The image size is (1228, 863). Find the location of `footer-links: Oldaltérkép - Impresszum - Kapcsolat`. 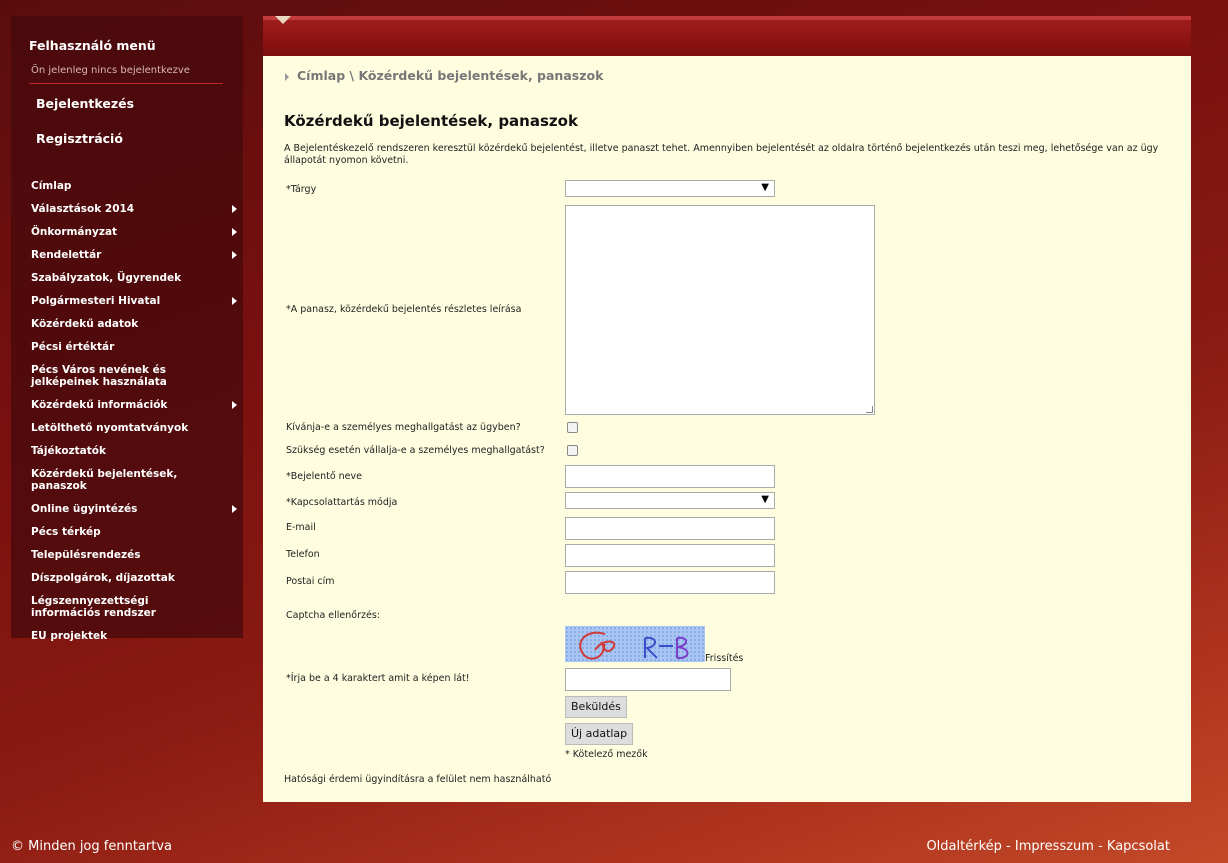

footer-links: Oldaltérkép - Impresszum - Kapcsolat is located at coordinates (1048, 846).